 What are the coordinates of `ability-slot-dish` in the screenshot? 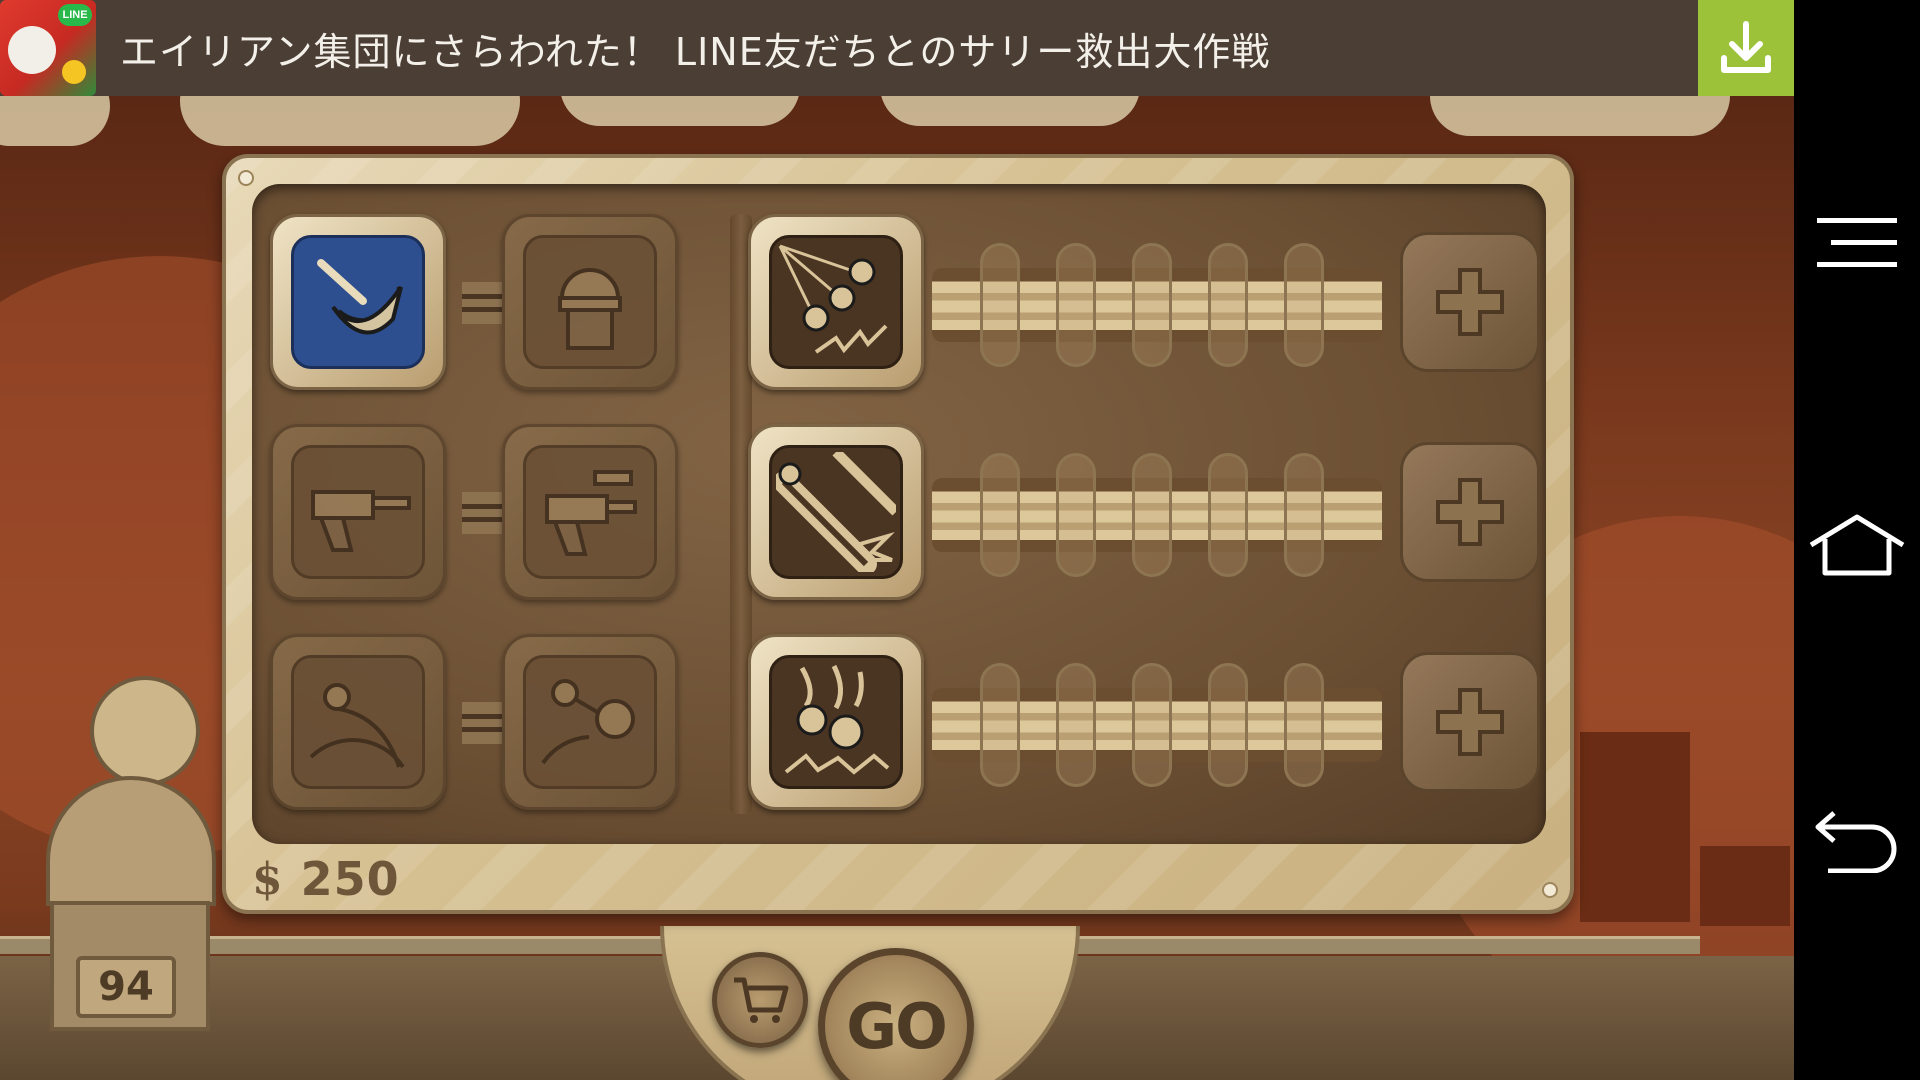 It's located at (358, 302).